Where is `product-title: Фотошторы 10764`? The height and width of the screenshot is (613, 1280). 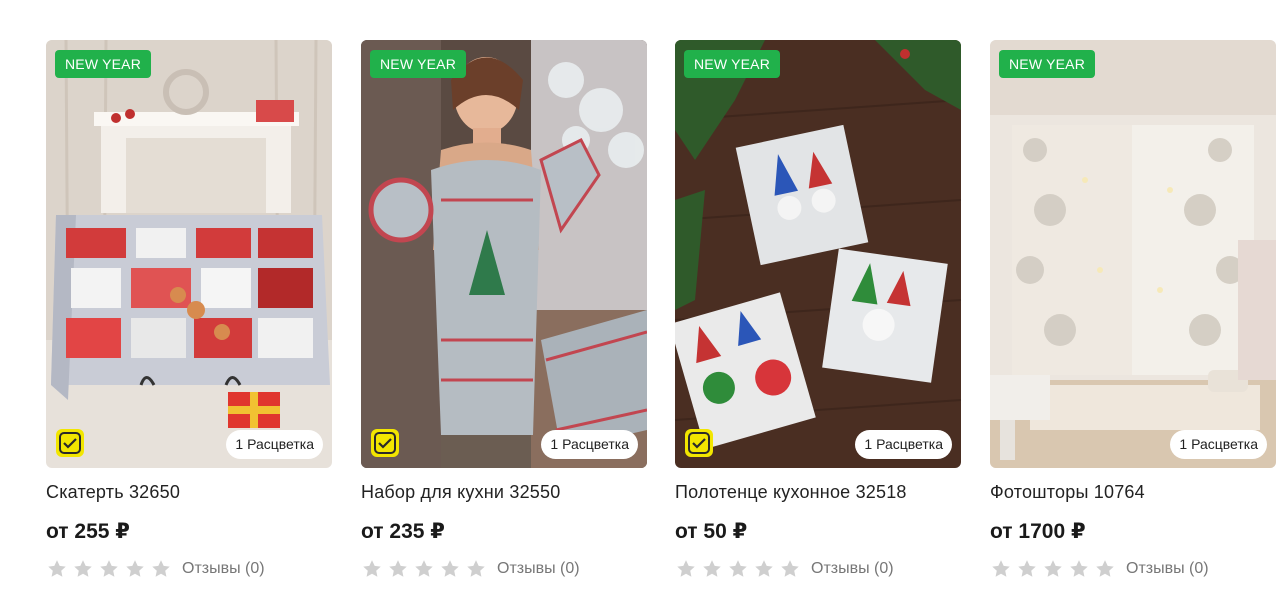
product-title: Фотошторы 10764 is located at coordinates (1133, 492).